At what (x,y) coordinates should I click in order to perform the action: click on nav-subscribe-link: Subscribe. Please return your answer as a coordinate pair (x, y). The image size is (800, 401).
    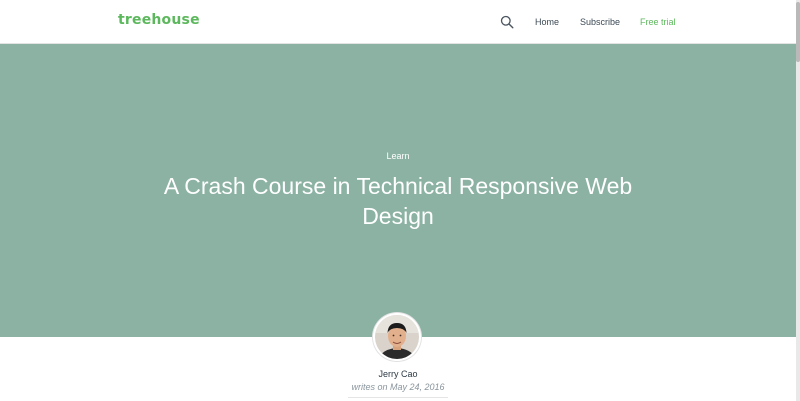
    Looking at the image, I should click on (600, 22).